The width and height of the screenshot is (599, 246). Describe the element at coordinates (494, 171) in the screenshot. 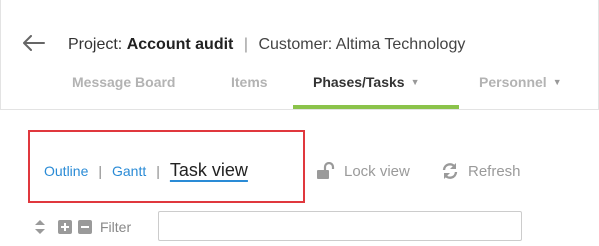

I see `refresh-label: Refresh` at that location.